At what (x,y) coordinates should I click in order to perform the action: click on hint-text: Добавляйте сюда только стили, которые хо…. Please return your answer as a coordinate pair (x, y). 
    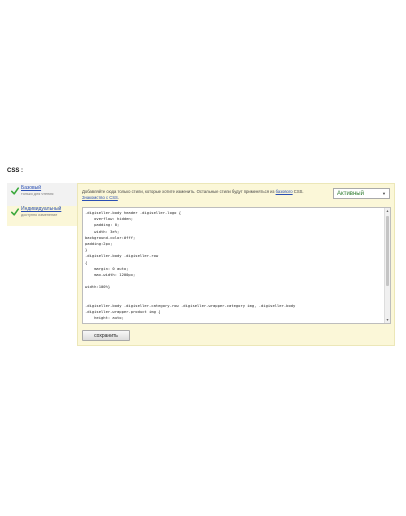
    Looking at the image, I should click on (178, 191).